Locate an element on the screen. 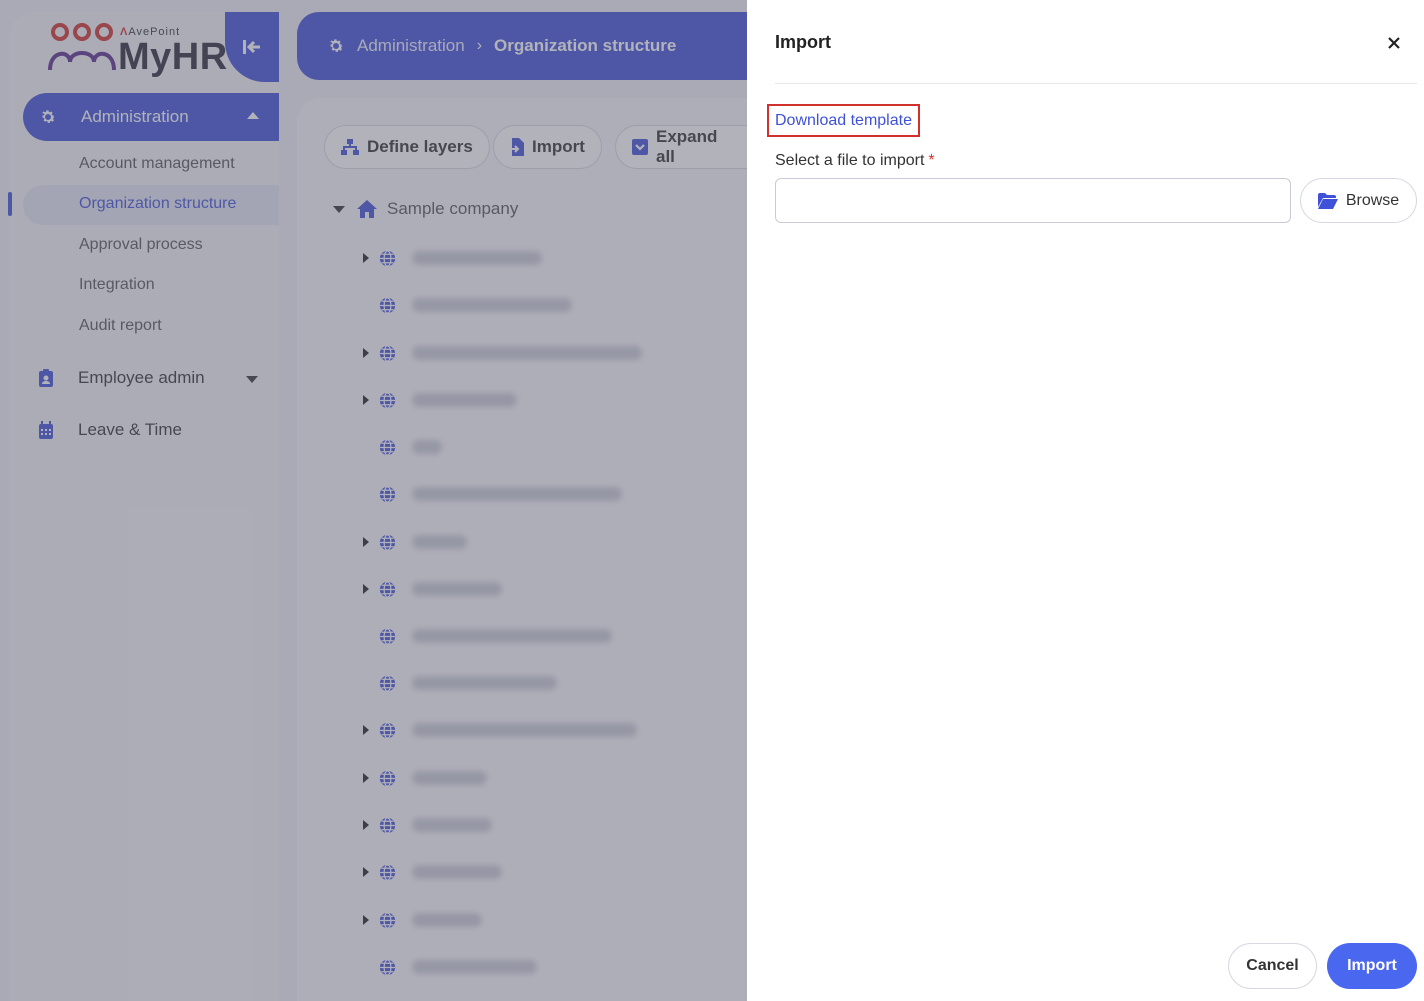 The height and width of the screenshot is (1001, 1424). import-button: Import is located at coordinates (1372, 966).